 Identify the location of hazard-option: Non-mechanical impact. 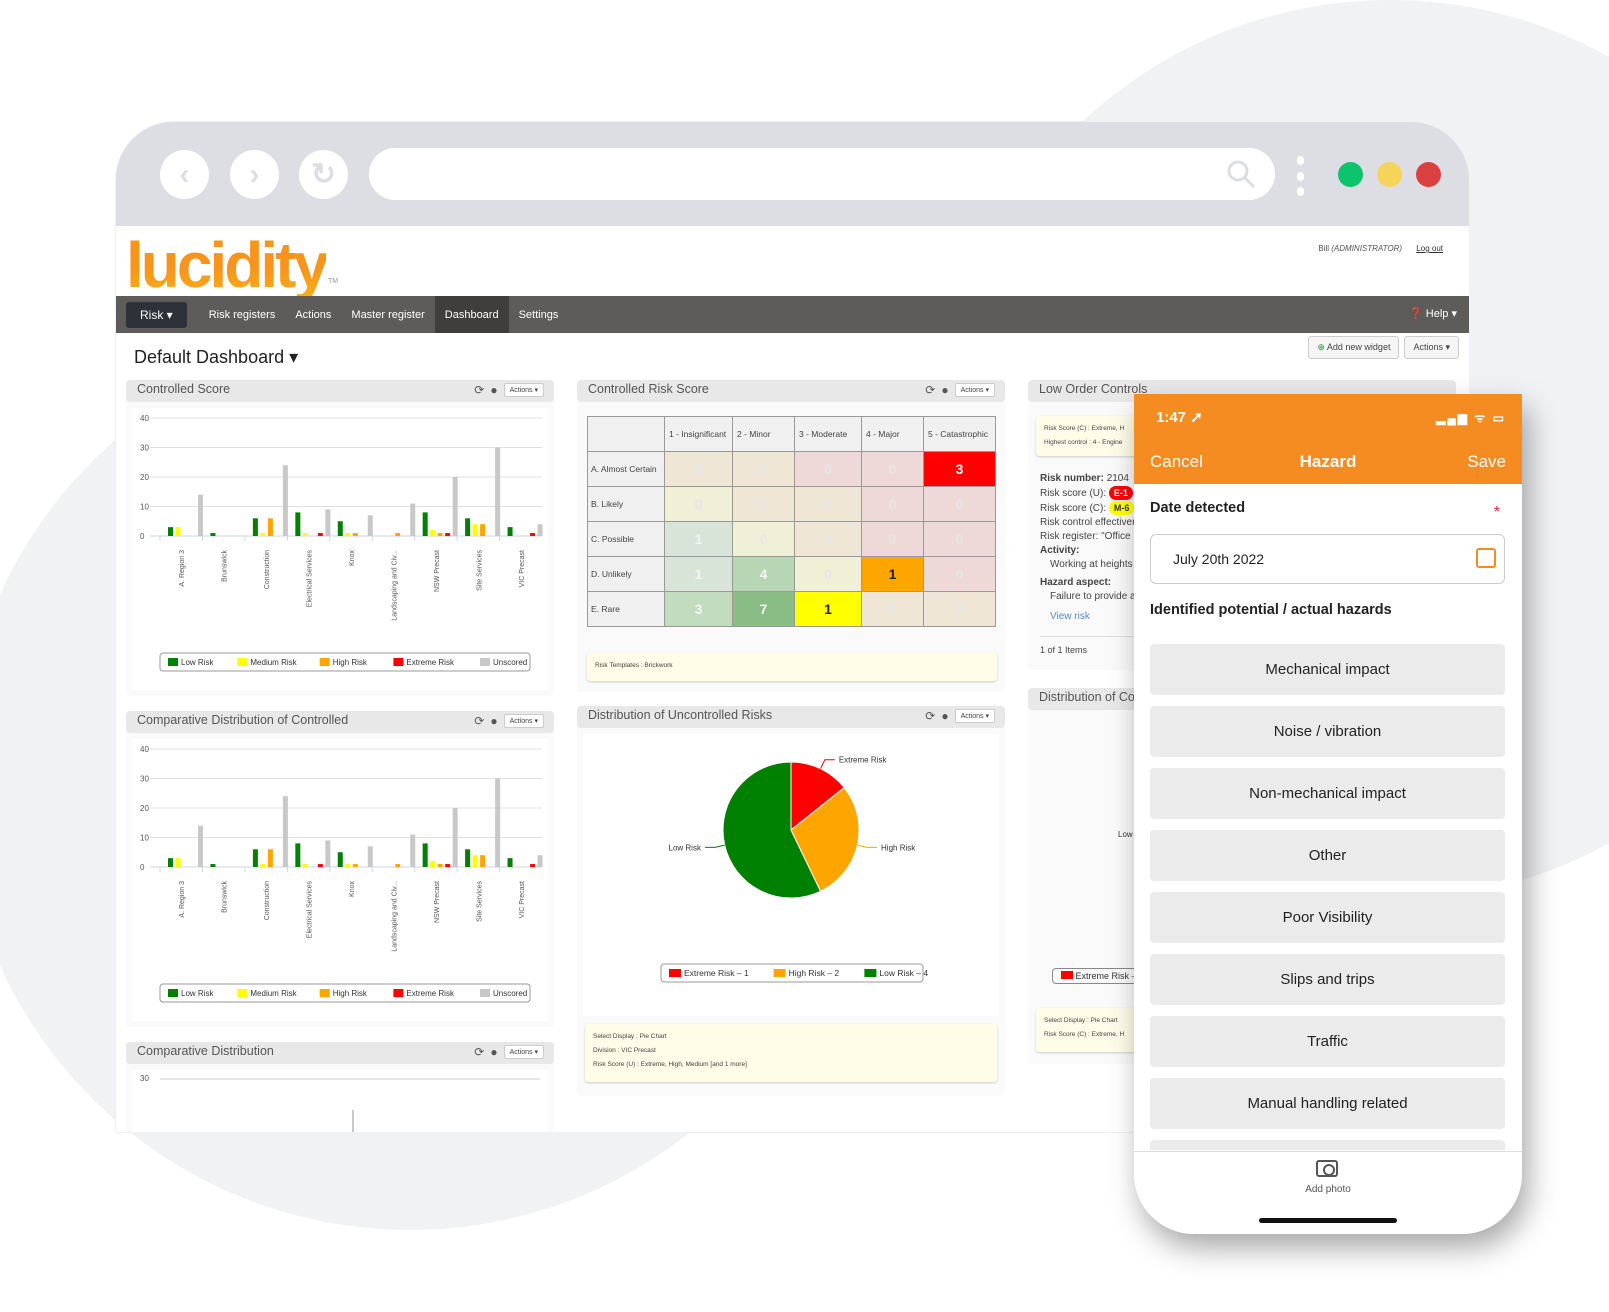
(1327, 793).